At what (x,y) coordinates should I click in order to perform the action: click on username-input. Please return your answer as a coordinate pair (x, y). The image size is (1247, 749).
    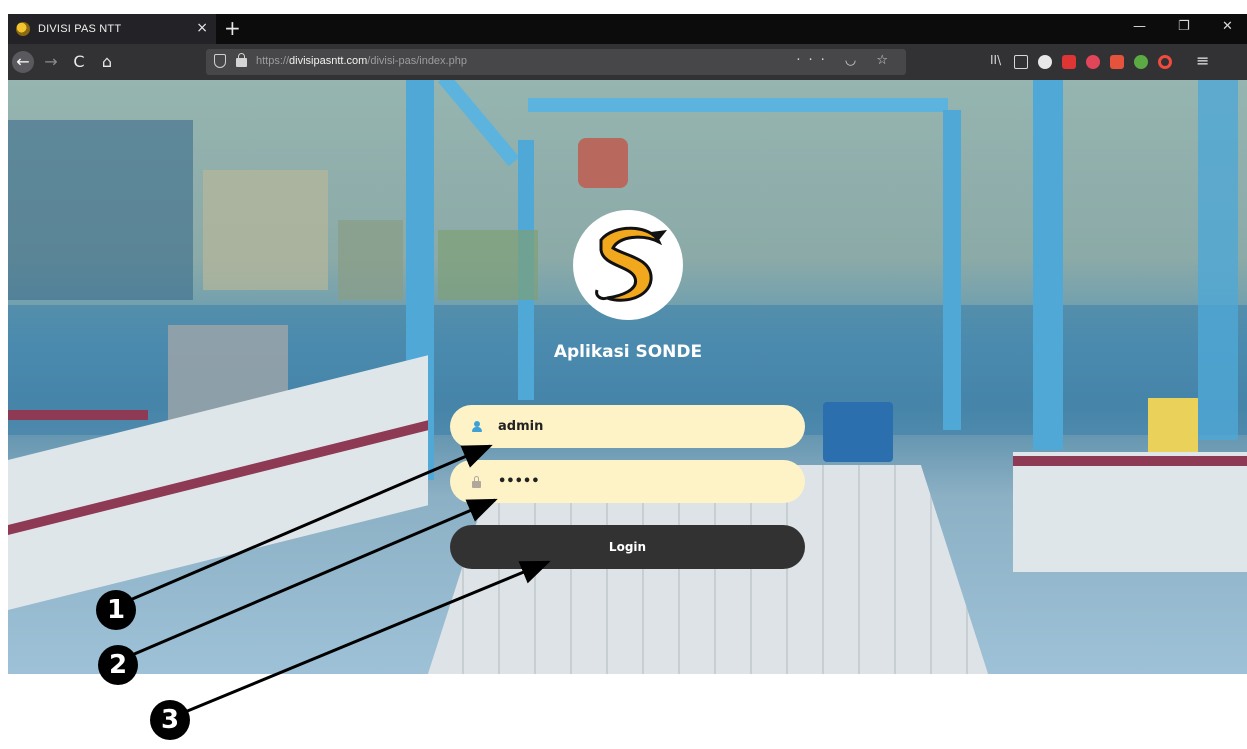
    Looking at the image, I should click on (643, 426).